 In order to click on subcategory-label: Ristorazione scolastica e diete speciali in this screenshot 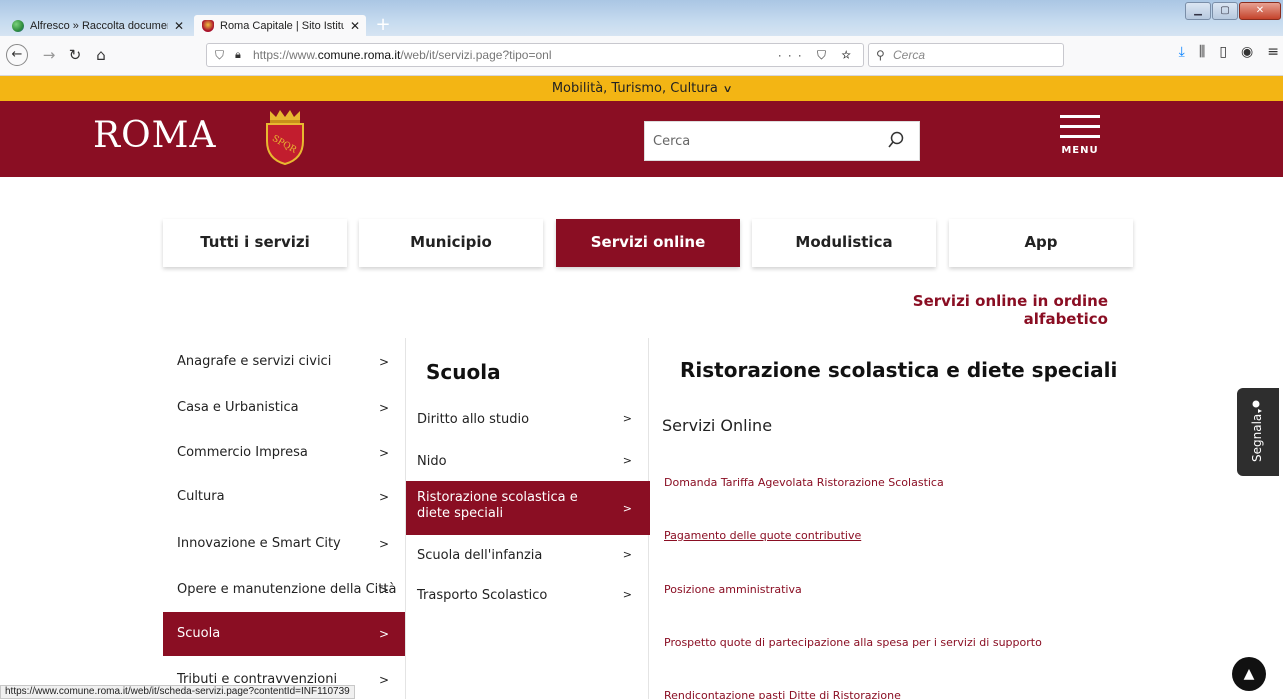, I will do `click(497, 505)`.